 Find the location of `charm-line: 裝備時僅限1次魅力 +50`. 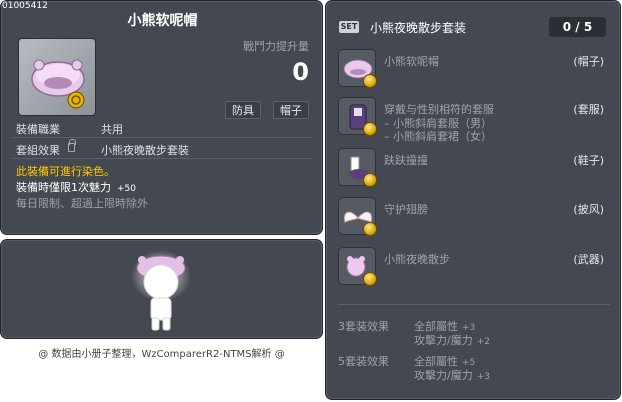

charm-line: 裝備時僅限1次魅力 +50 is located at coordinates (76, 187).